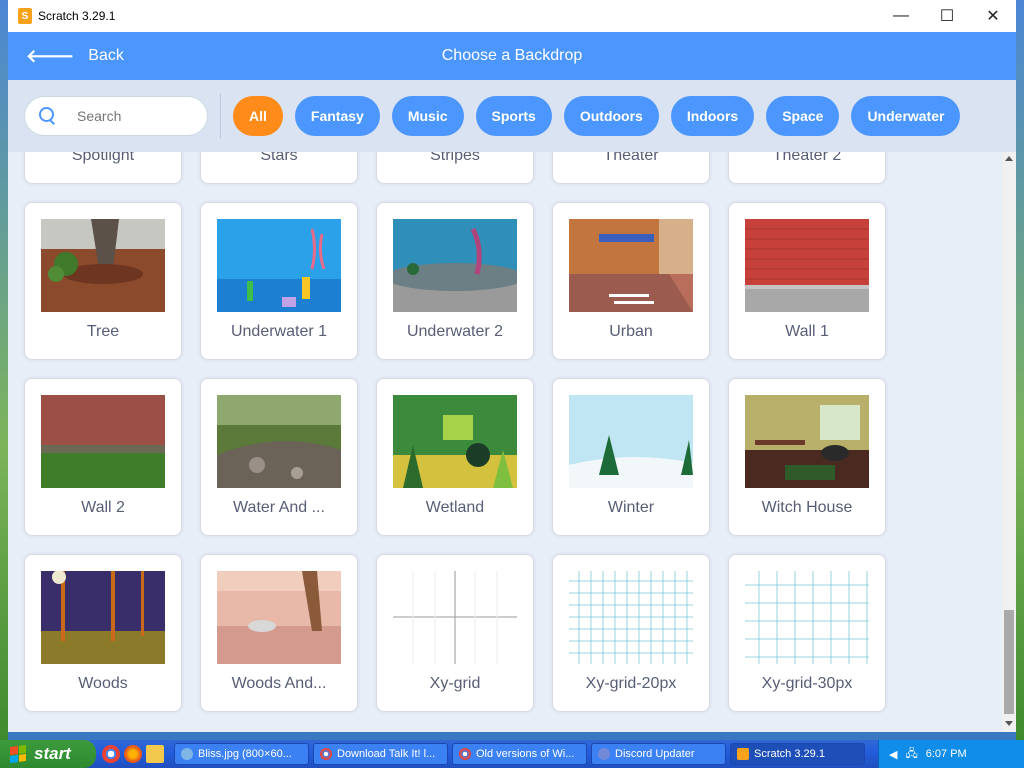  I want to click on scroll-up-icon, so click(1009, 158).